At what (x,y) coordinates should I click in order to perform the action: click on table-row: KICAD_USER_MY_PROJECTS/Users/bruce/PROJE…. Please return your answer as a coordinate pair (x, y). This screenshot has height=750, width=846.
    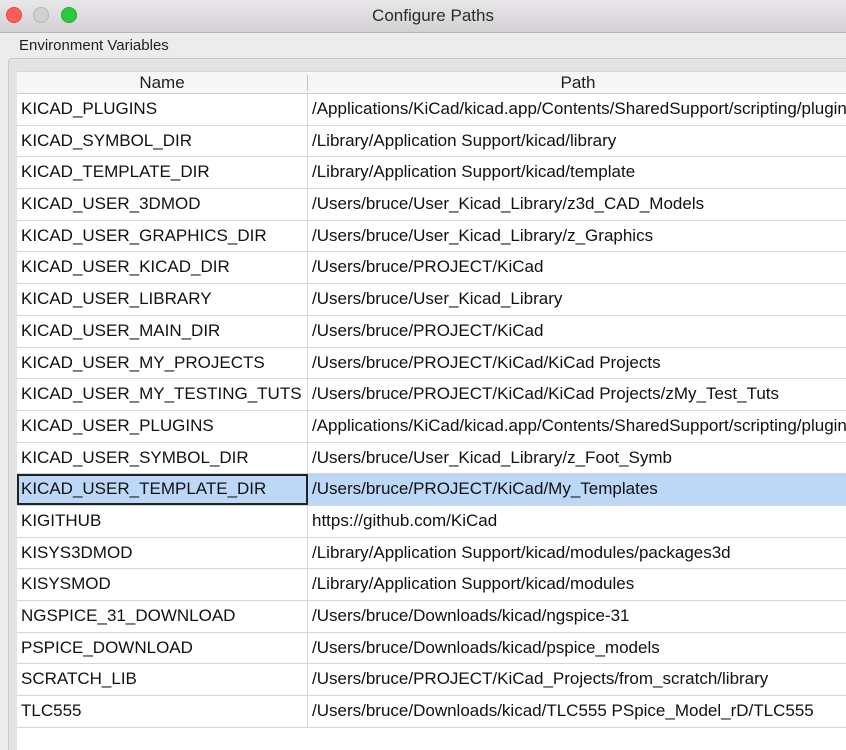
    Looking at the image, I should click on (431, 363).